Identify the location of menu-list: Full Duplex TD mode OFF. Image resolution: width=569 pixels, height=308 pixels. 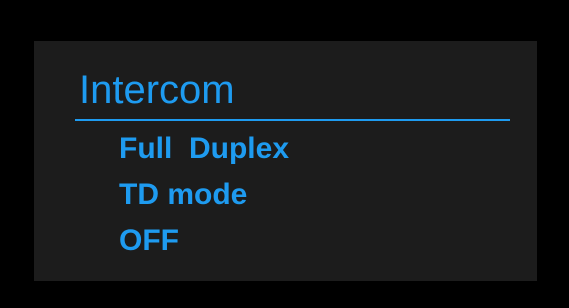
(204, 195).